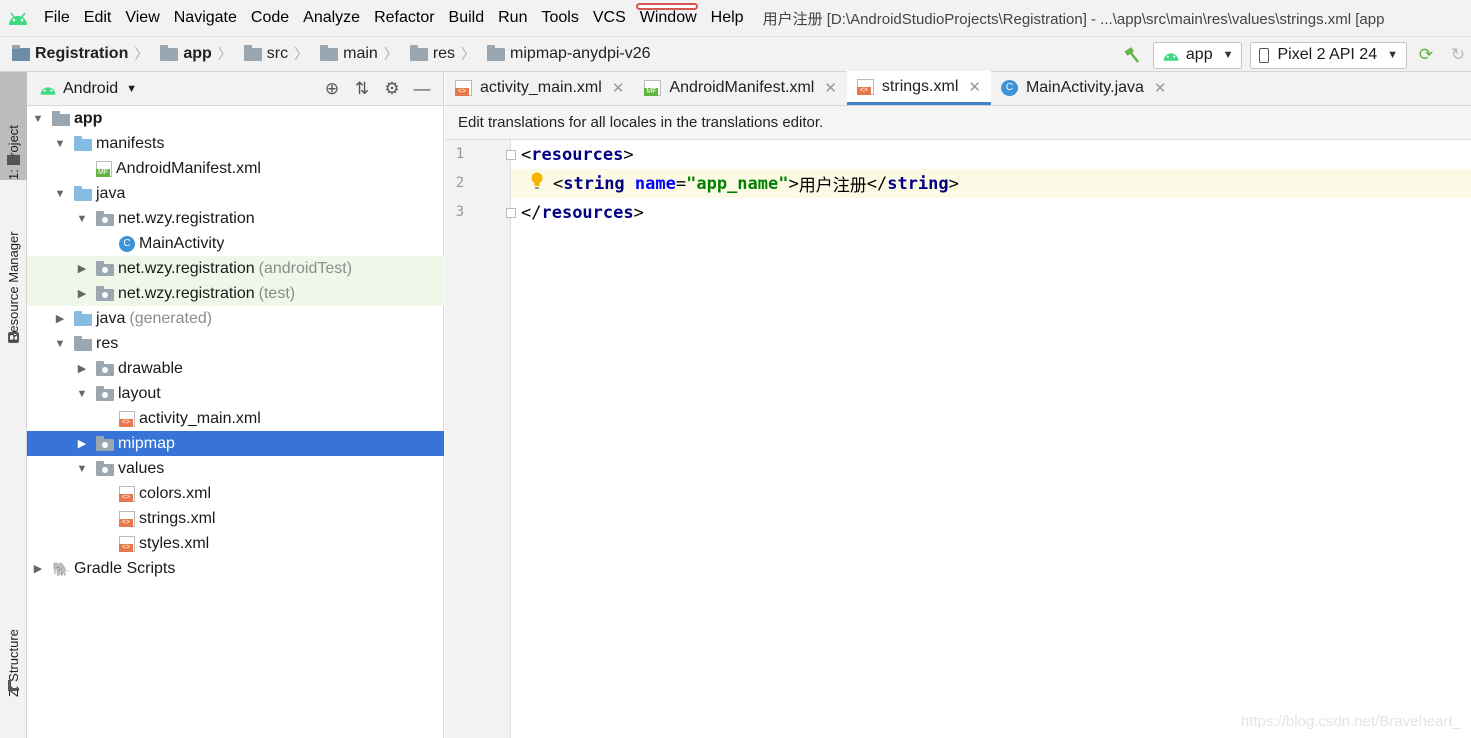 This screenshot has height=738, width=1471. What do you see at coordinates (270, 18) in the screenshot?
I see `menu-code: Code` at bounding box center [270, 18].